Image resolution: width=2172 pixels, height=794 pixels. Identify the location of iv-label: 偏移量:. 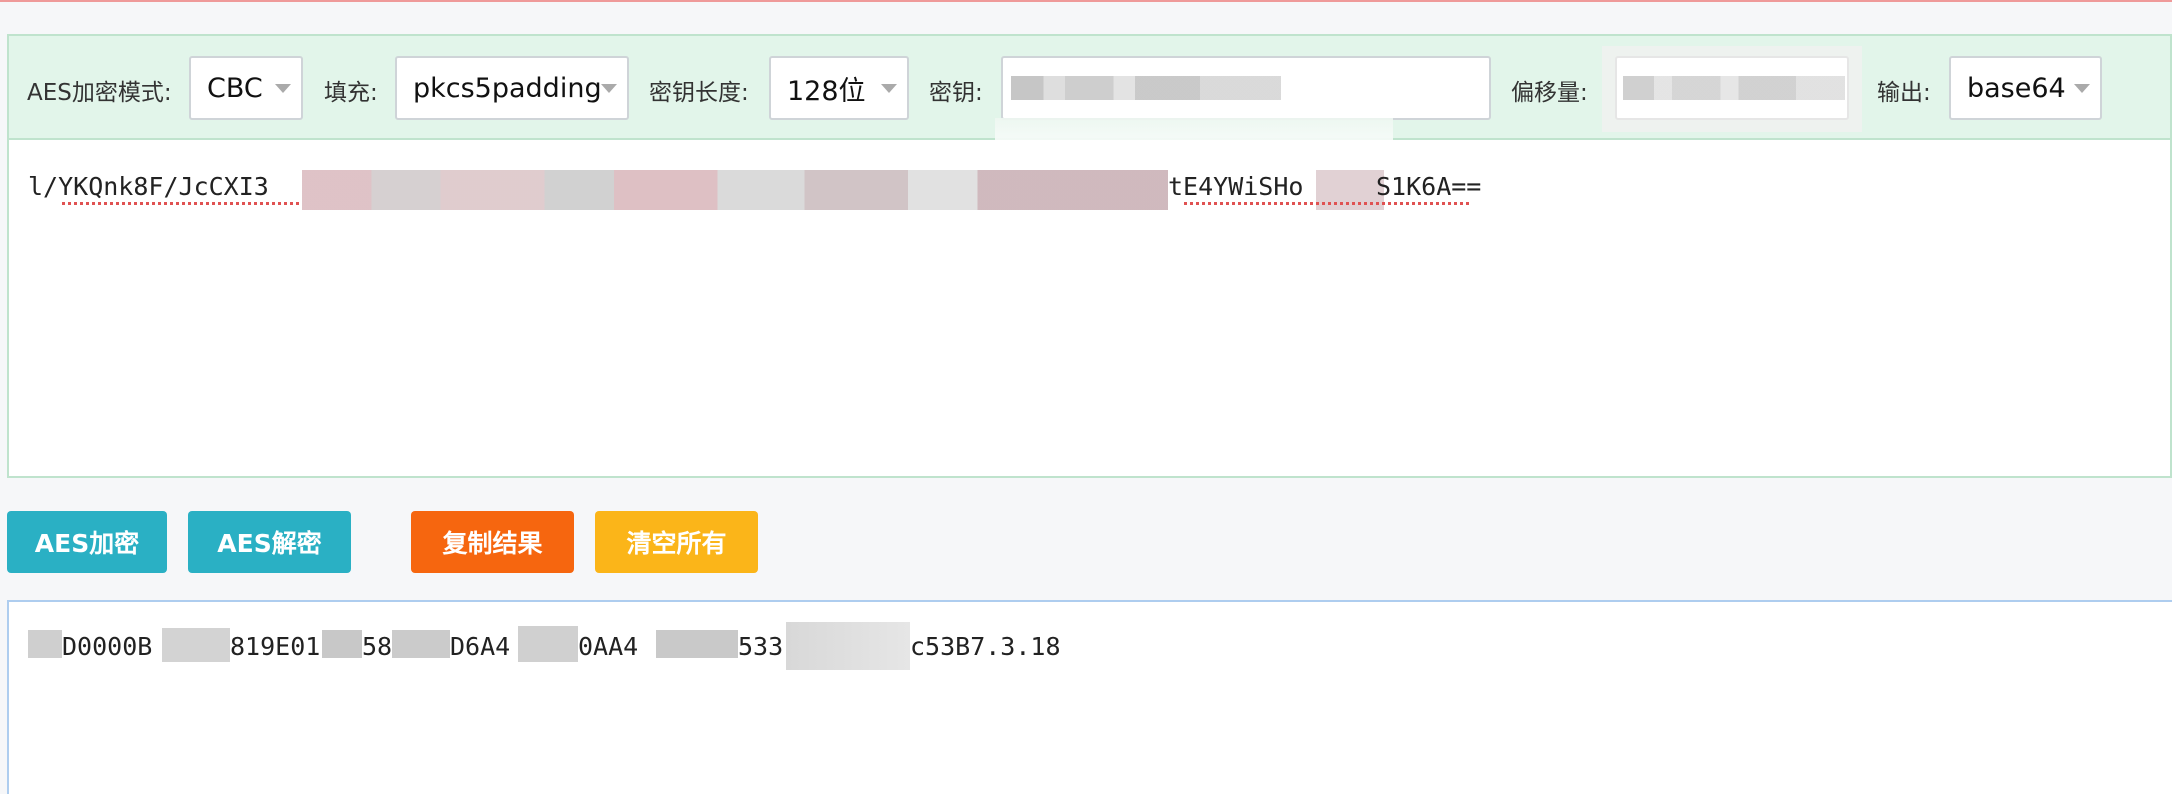
(1549, 93).